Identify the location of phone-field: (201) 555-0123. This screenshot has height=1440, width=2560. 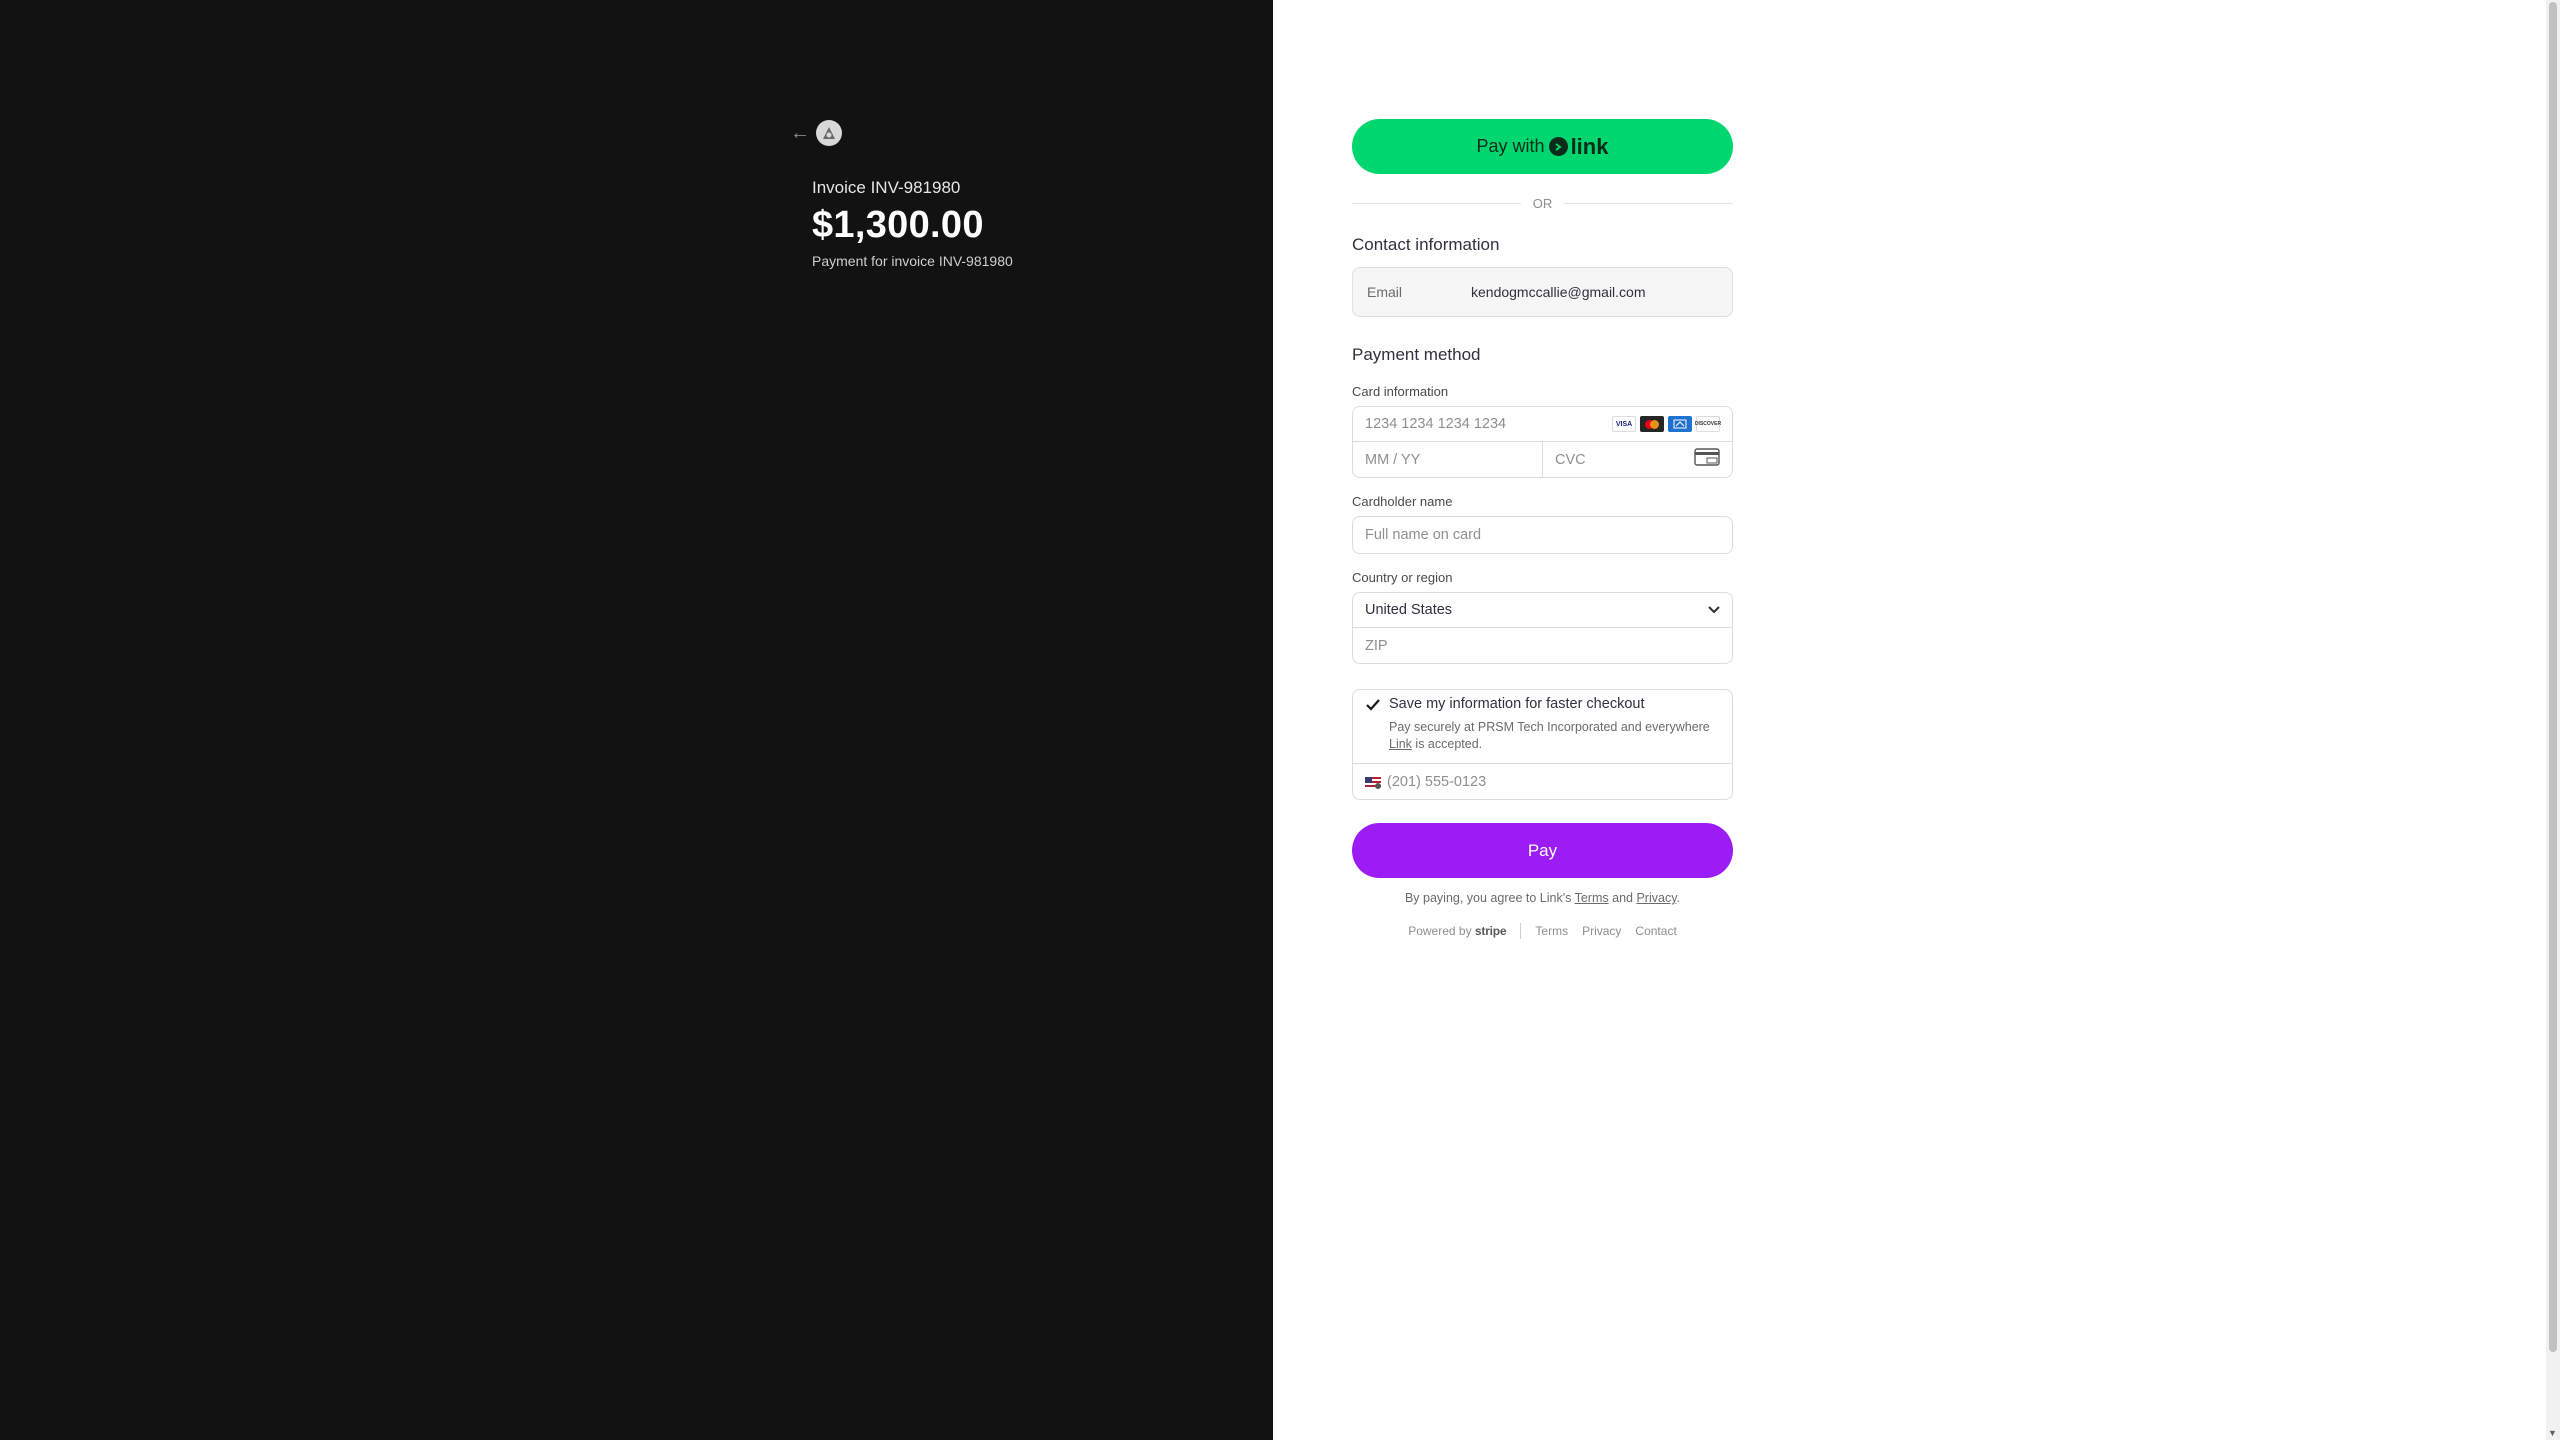
(1542, 781).